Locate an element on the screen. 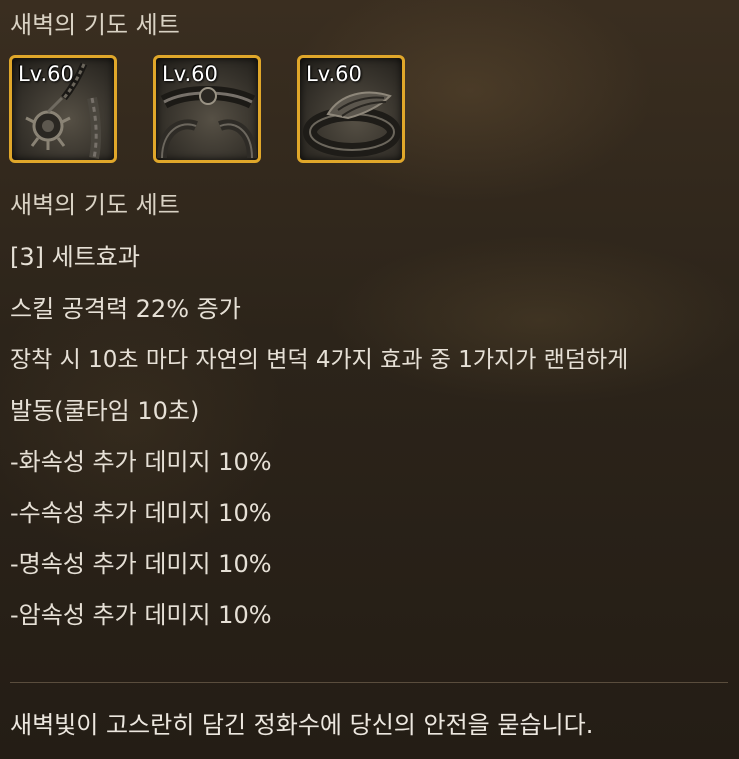 This screenshot has width=739, height=759. effect-line: -암속성 추가 데미지 10% is located at coordinates (141, 615).